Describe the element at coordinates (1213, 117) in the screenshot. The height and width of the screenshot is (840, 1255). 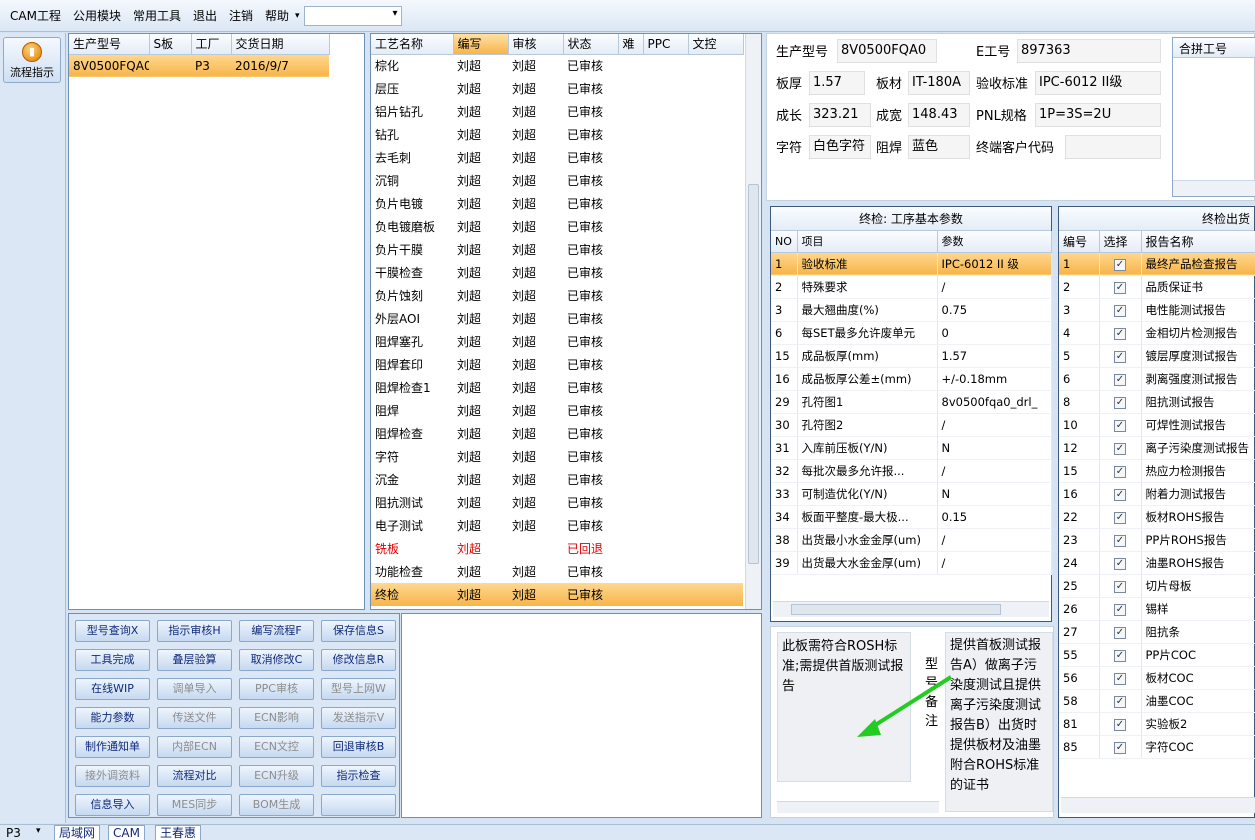
I see `combine-list: 合拼工号` at that location.